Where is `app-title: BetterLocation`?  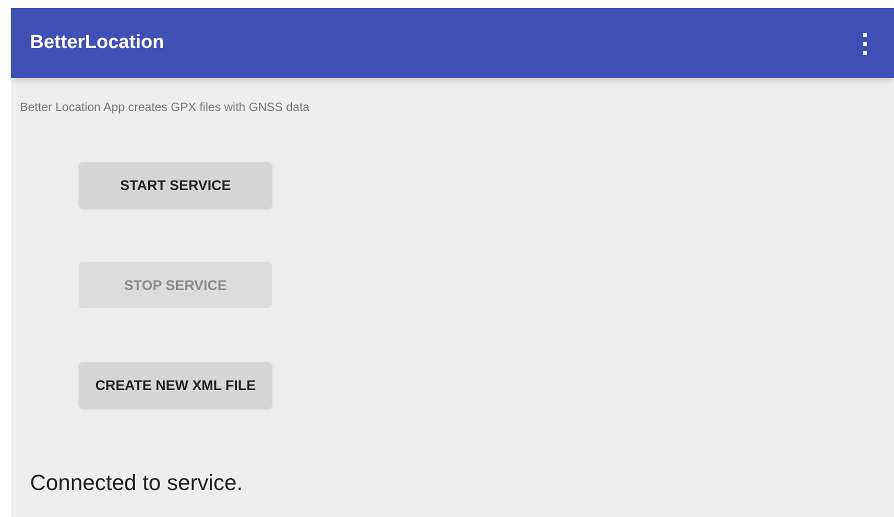
app-title: BetterLocation is located at coordinates (97, 42).